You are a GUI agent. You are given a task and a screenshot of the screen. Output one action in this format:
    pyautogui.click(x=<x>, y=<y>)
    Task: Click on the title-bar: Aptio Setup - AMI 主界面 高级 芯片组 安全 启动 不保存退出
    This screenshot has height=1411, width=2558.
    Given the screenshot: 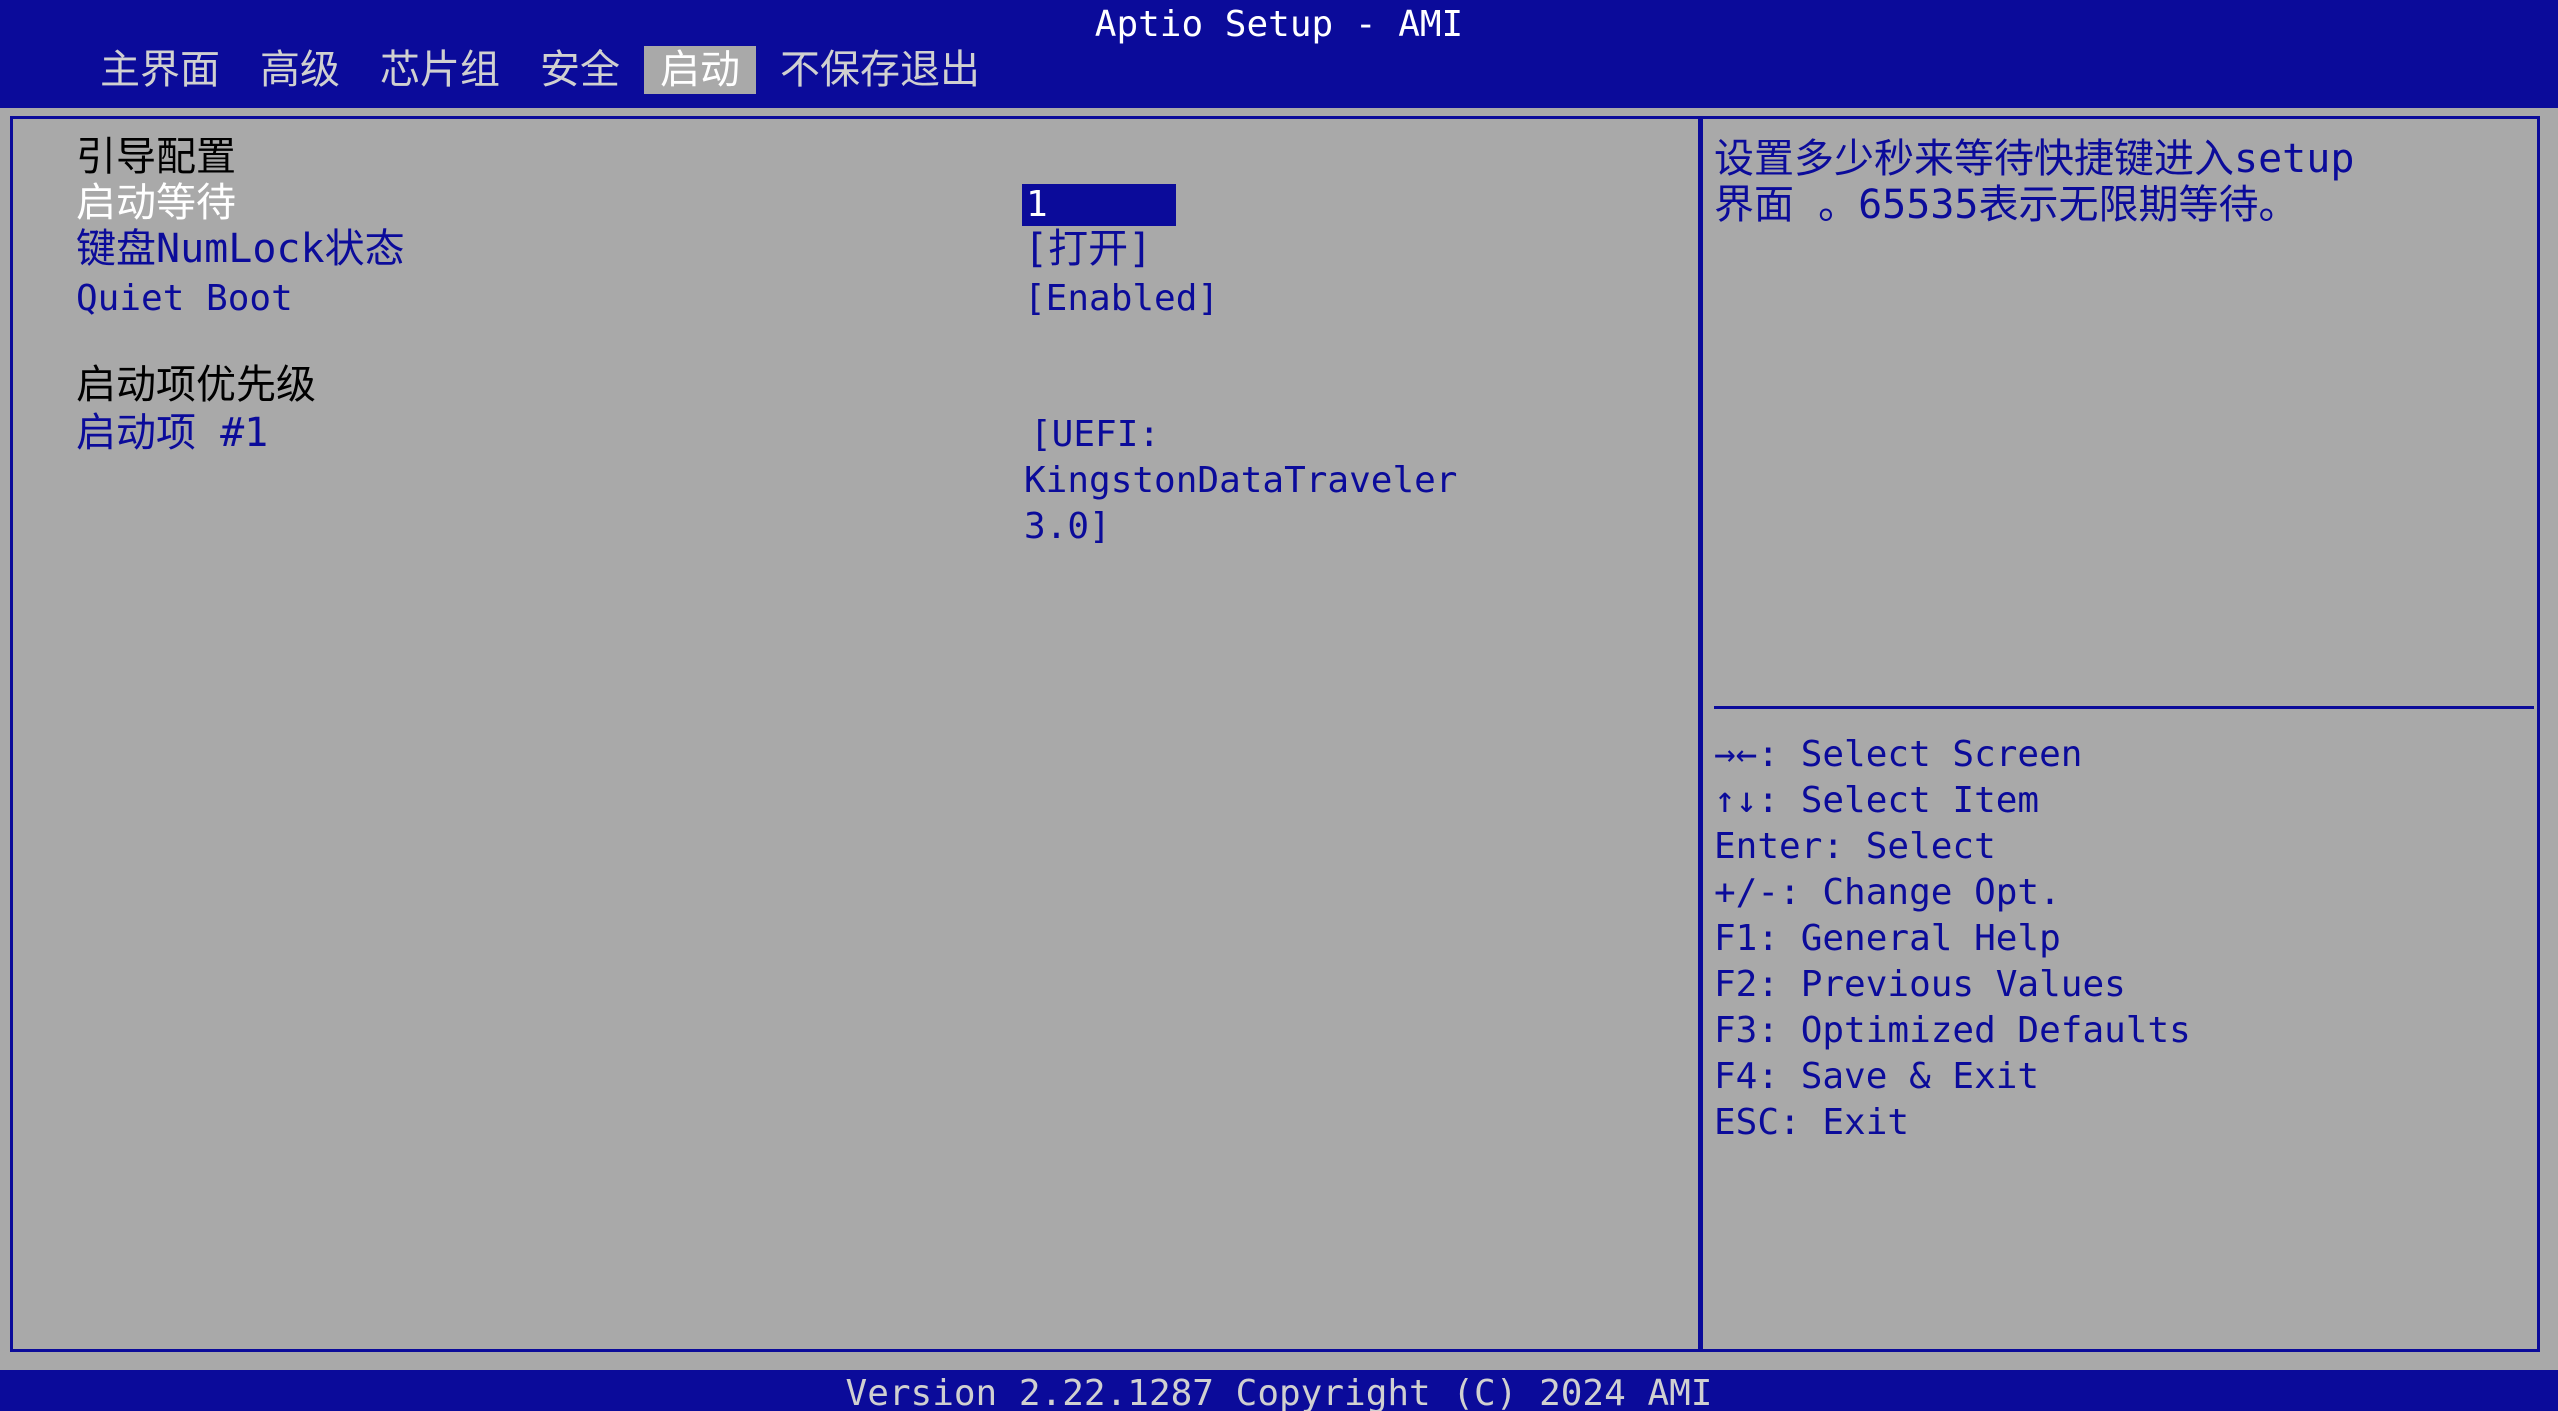 What is the action you would take?
    pyautogui.click(x=1279, y=47)
    